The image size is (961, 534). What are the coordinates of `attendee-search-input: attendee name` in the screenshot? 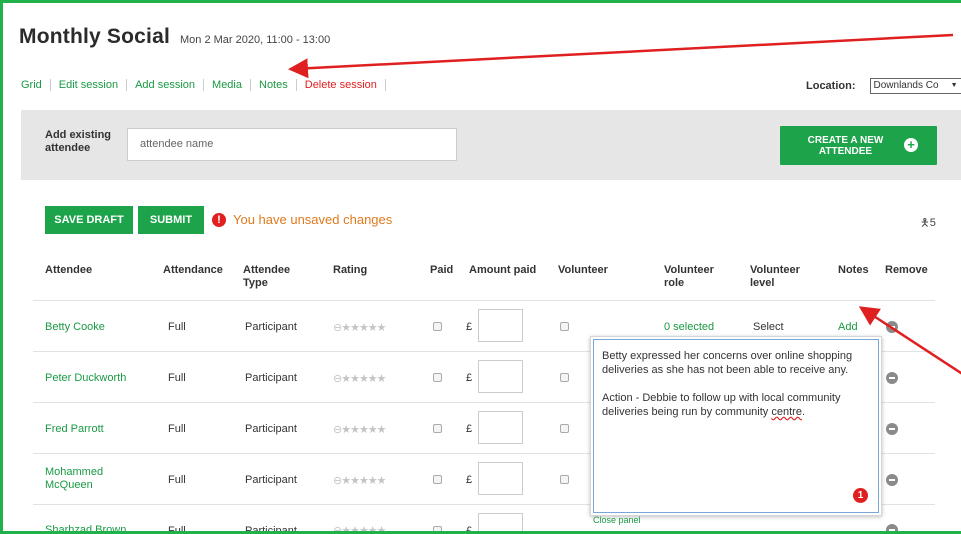 It's located at (292, 144).